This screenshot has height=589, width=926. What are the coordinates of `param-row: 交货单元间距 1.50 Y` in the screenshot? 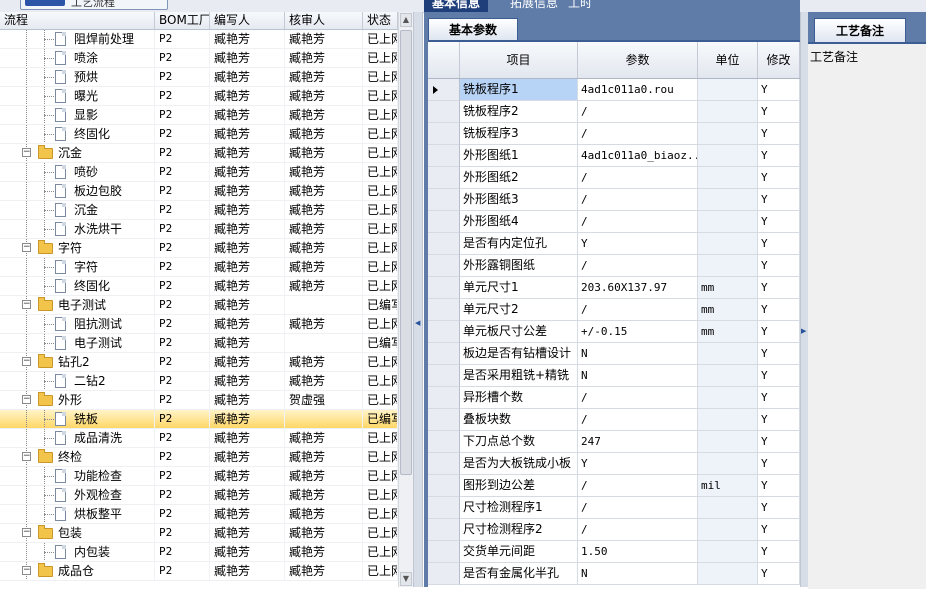 It's located at (614, 552).